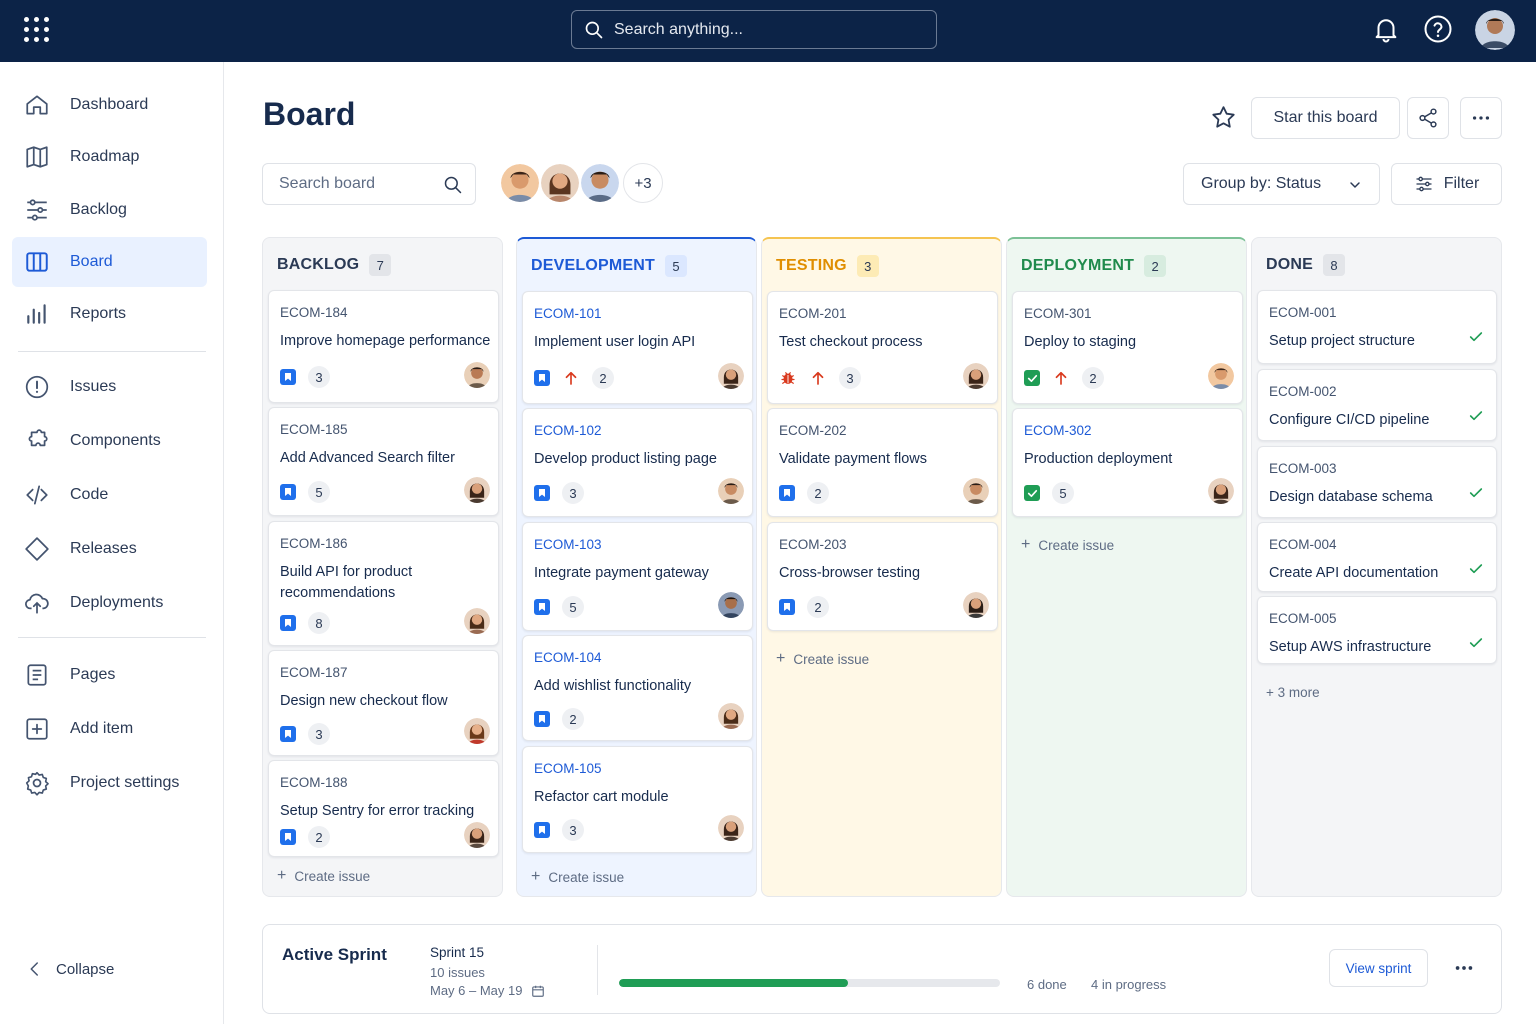  What do you see at coordinates (597, 970) in the screenshot?
I see `sprint-divider` at bounding box center [597, 970].